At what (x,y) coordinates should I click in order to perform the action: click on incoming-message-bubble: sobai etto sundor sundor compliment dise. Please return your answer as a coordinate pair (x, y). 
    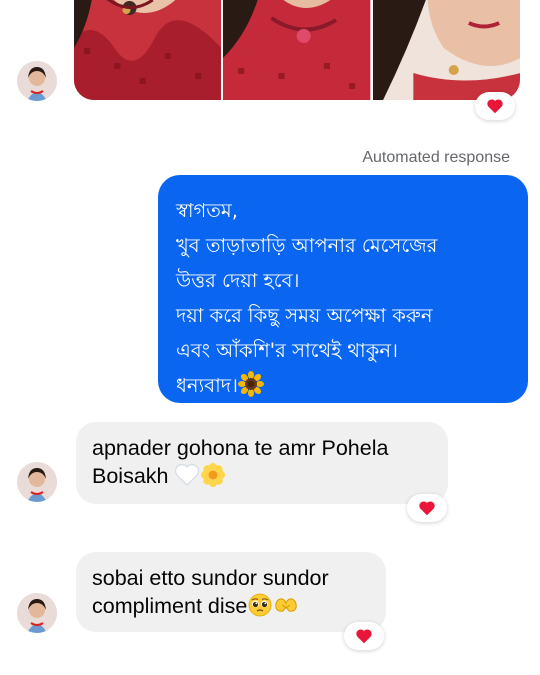
    Looking at the image, I should click on (231, 592).